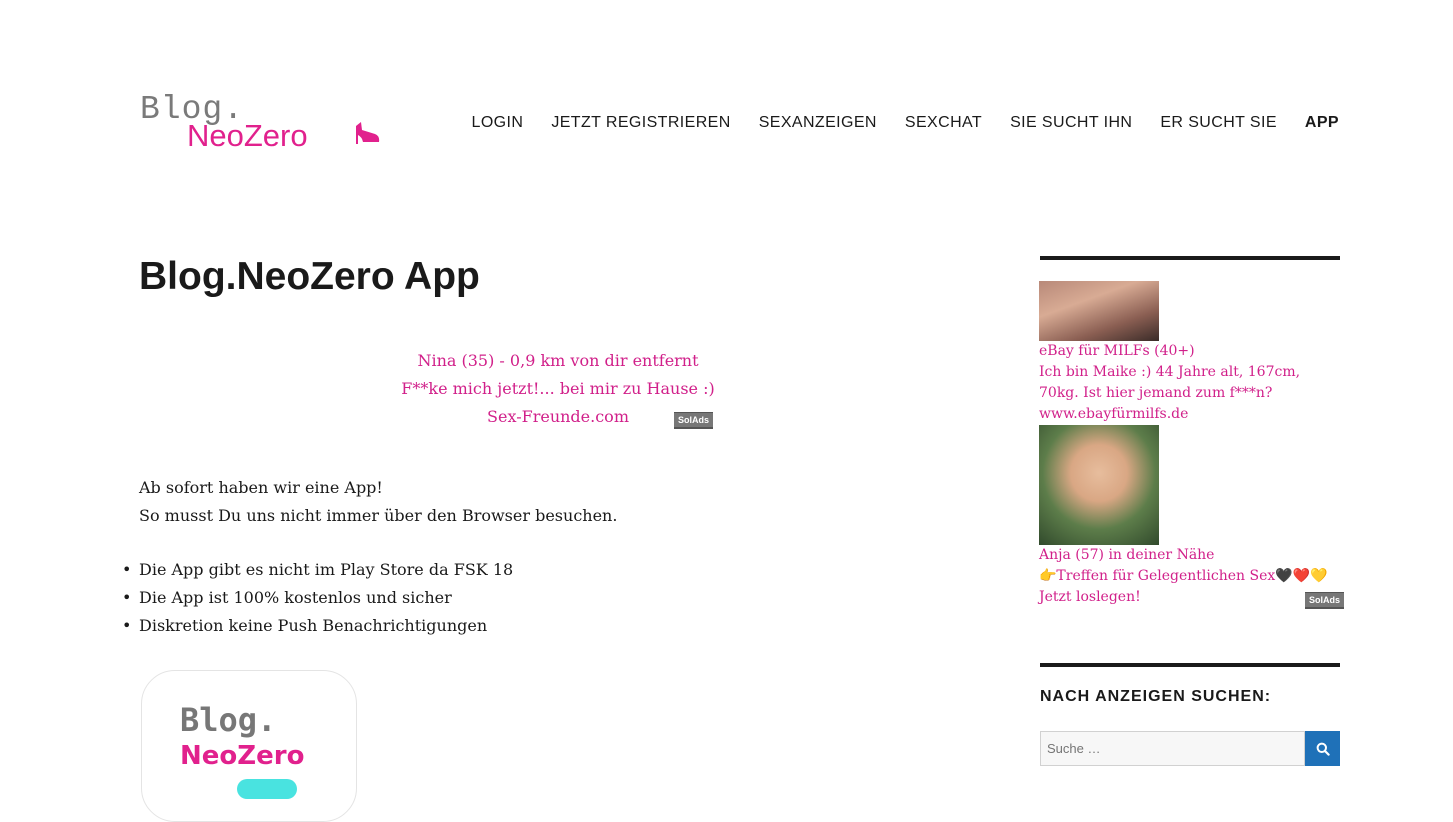 The height and width of the screenshot is (822, 1453). I want to click on nav-er-sucht-sie: ER SUCHT SIE, so click(1218, 123).